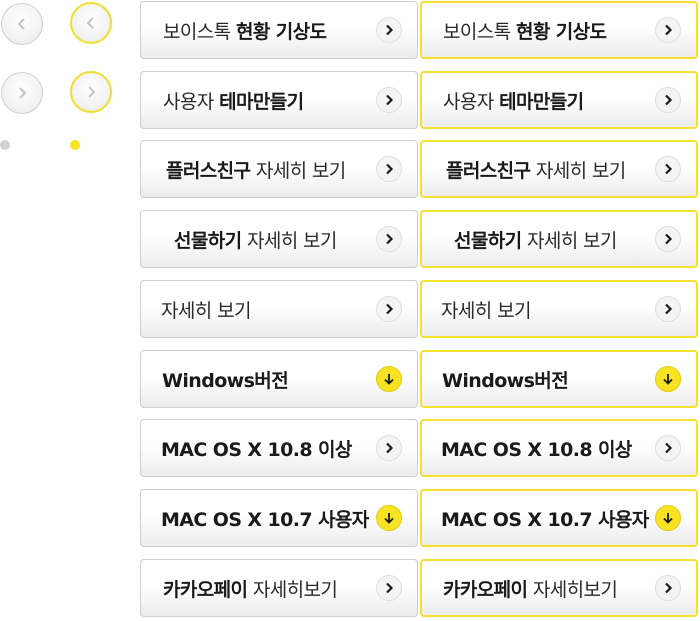 The height and width of the screenshot is (621, 700). I want to click on link-button-7: MAC OS X 10.8 이상, so click(279, 448).